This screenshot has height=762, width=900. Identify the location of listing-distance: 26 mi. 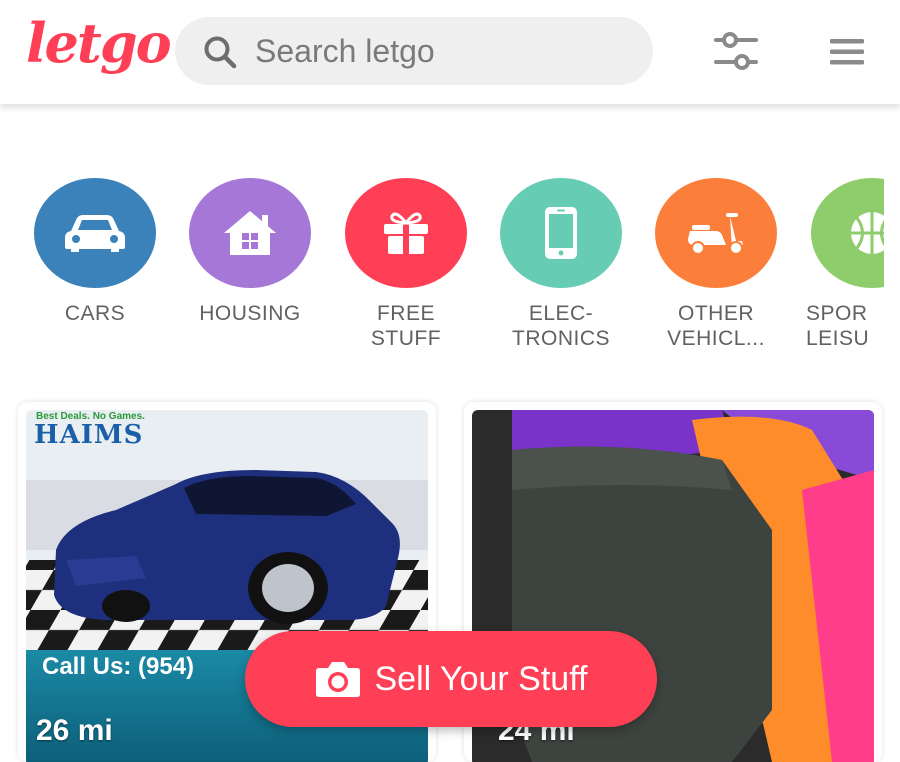
(74, 730).